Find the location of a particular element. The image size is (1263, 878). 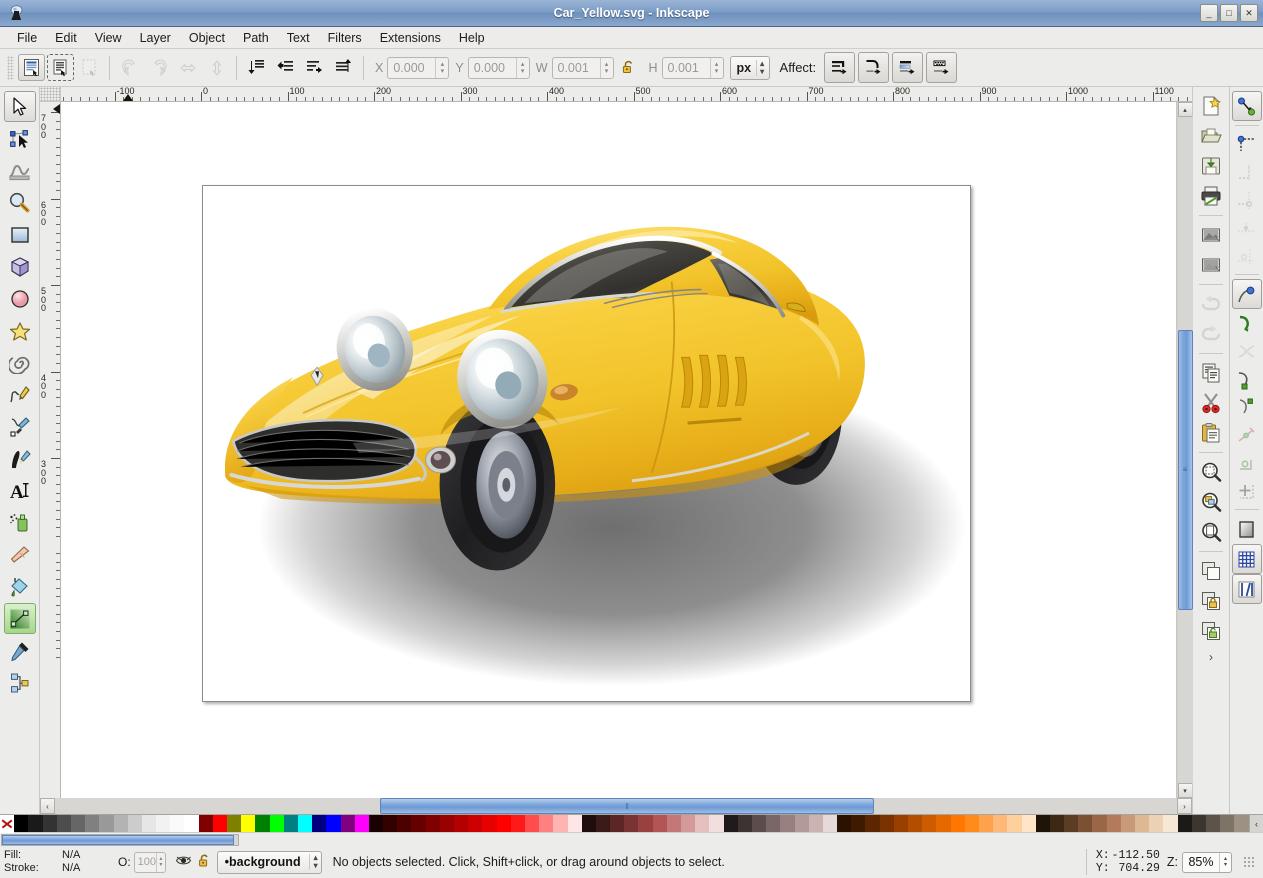

snap-rotation-centers-toggle is located at coordinates (1247, 491).